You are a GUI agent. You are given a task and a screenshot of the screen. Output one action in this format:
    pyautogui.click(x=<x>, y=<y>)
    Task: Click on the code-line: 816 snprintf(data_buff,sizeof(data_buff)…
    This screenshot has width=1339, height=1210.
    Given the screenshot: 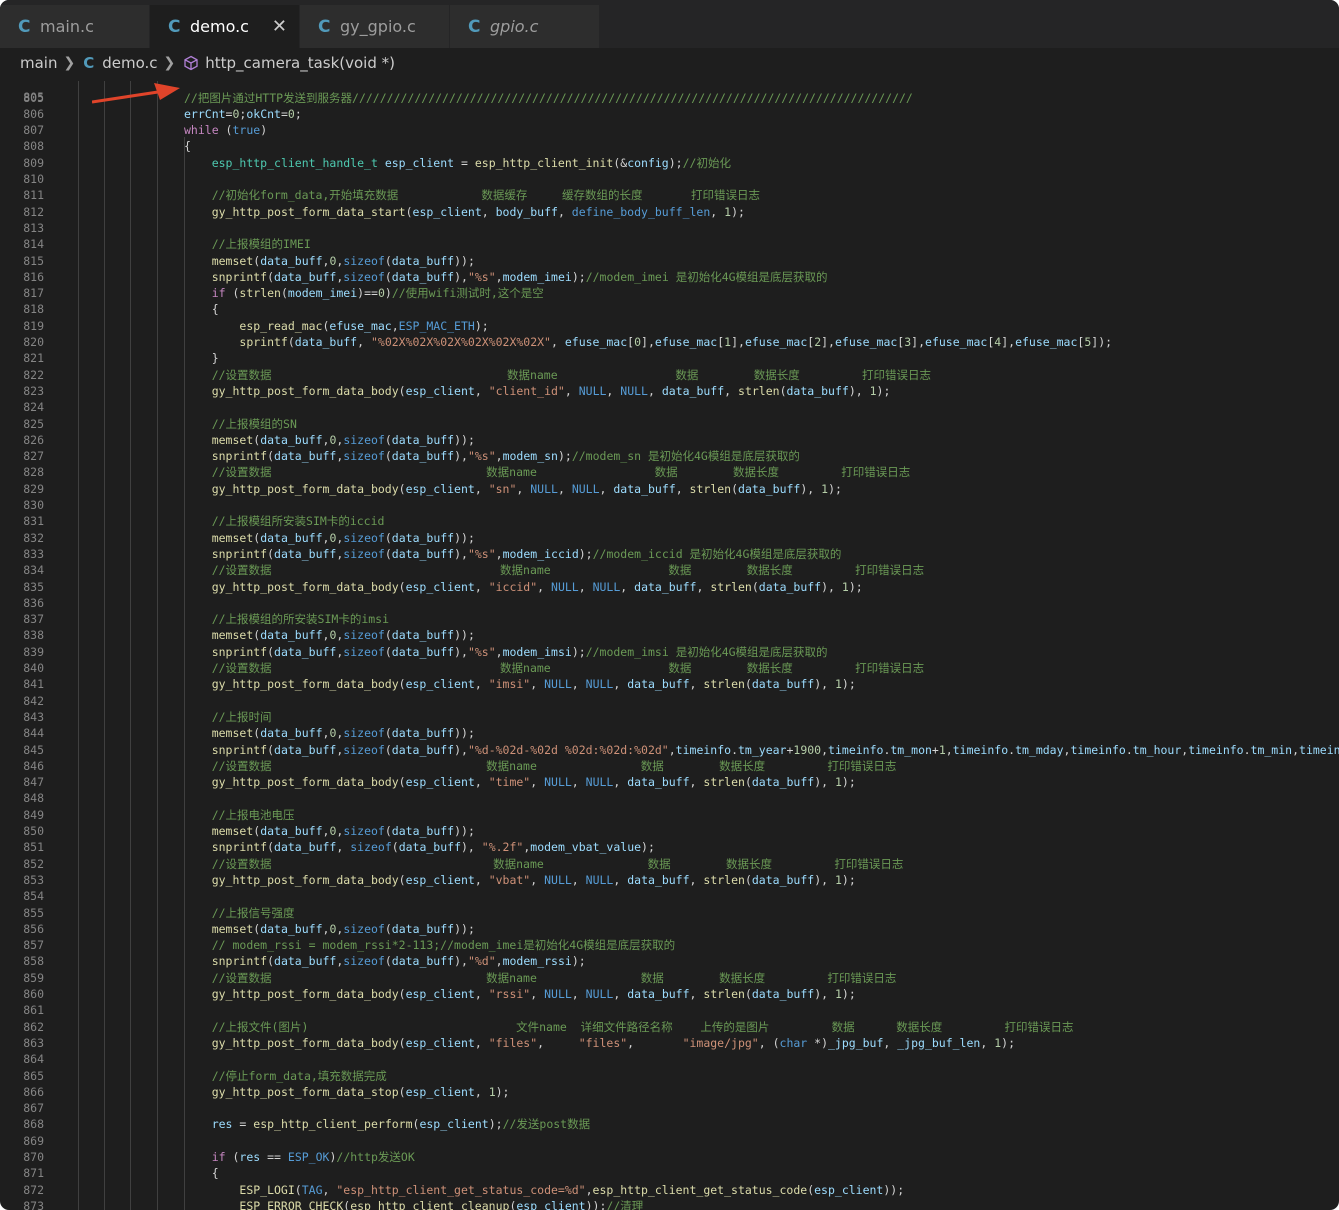 What is the action you would take?
    pyautogui.click(x=669, y=277)
    